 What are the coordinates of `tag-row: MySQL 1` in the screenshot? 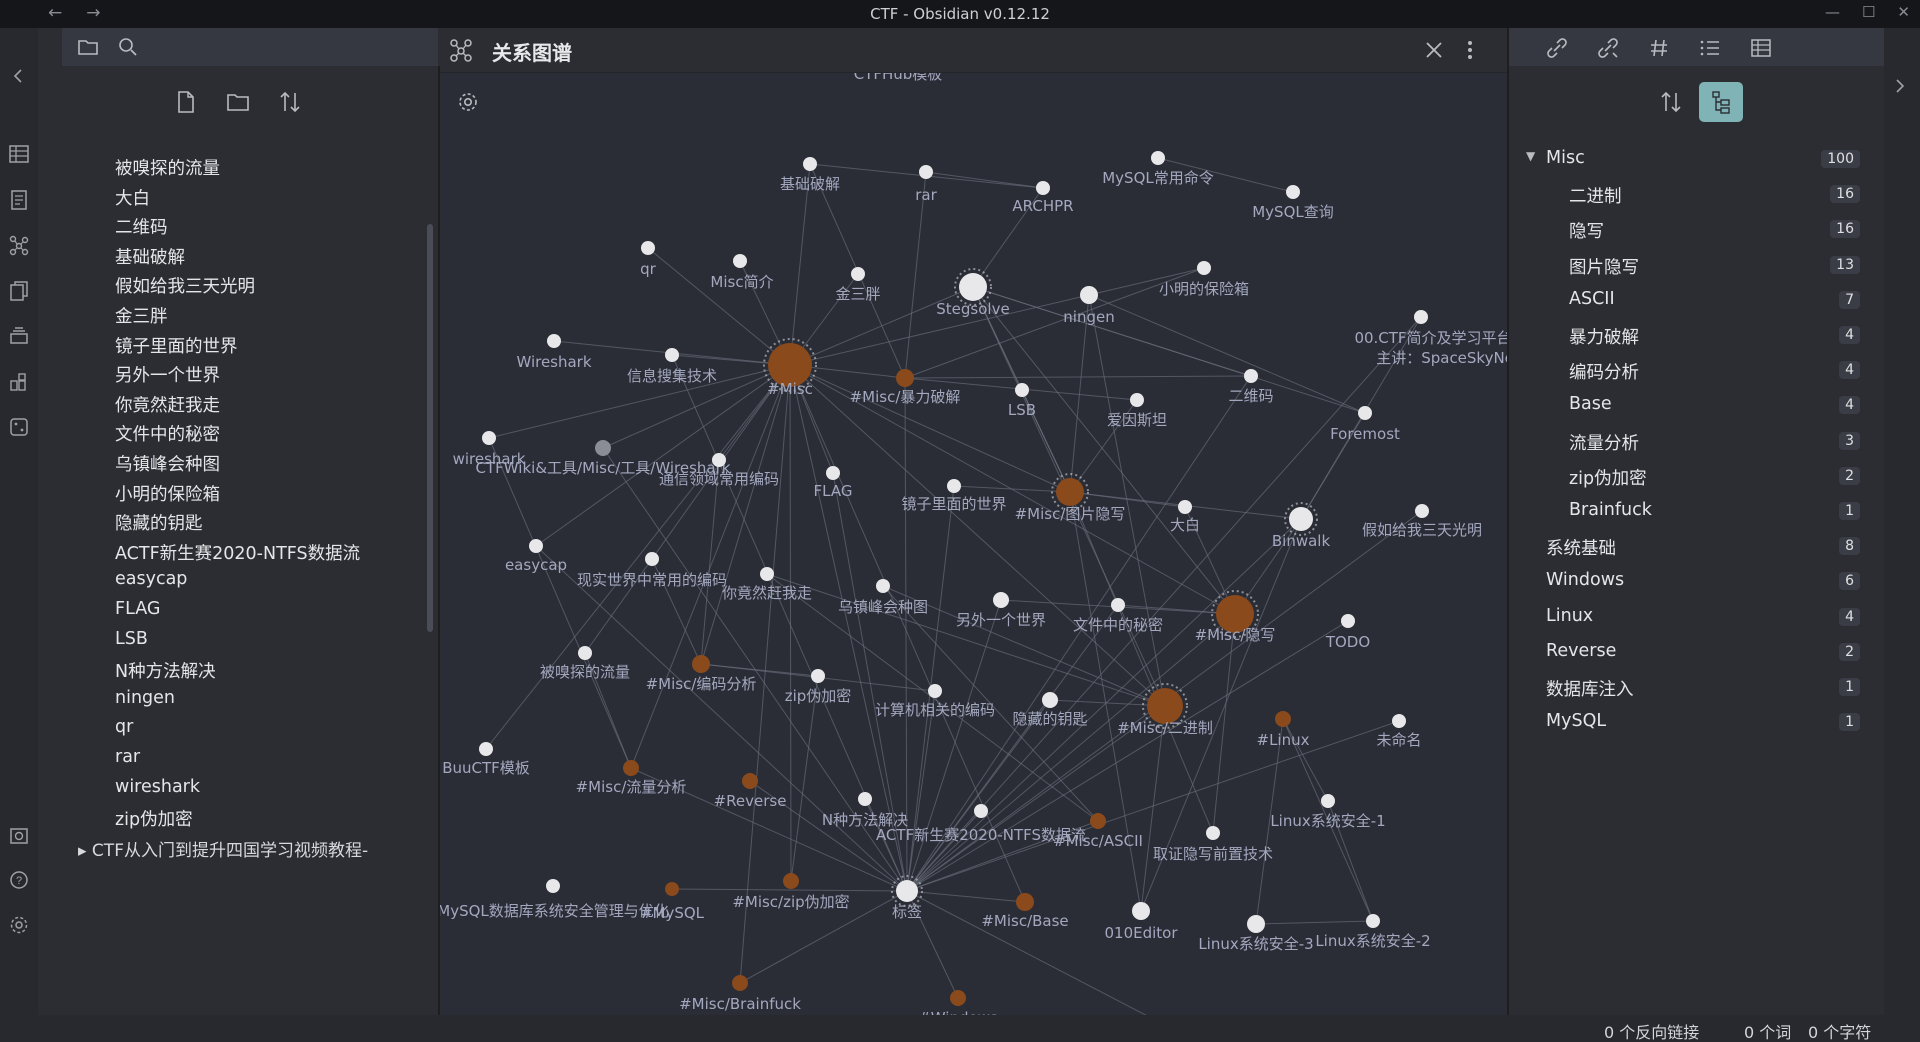 It's located at (1696, 723).